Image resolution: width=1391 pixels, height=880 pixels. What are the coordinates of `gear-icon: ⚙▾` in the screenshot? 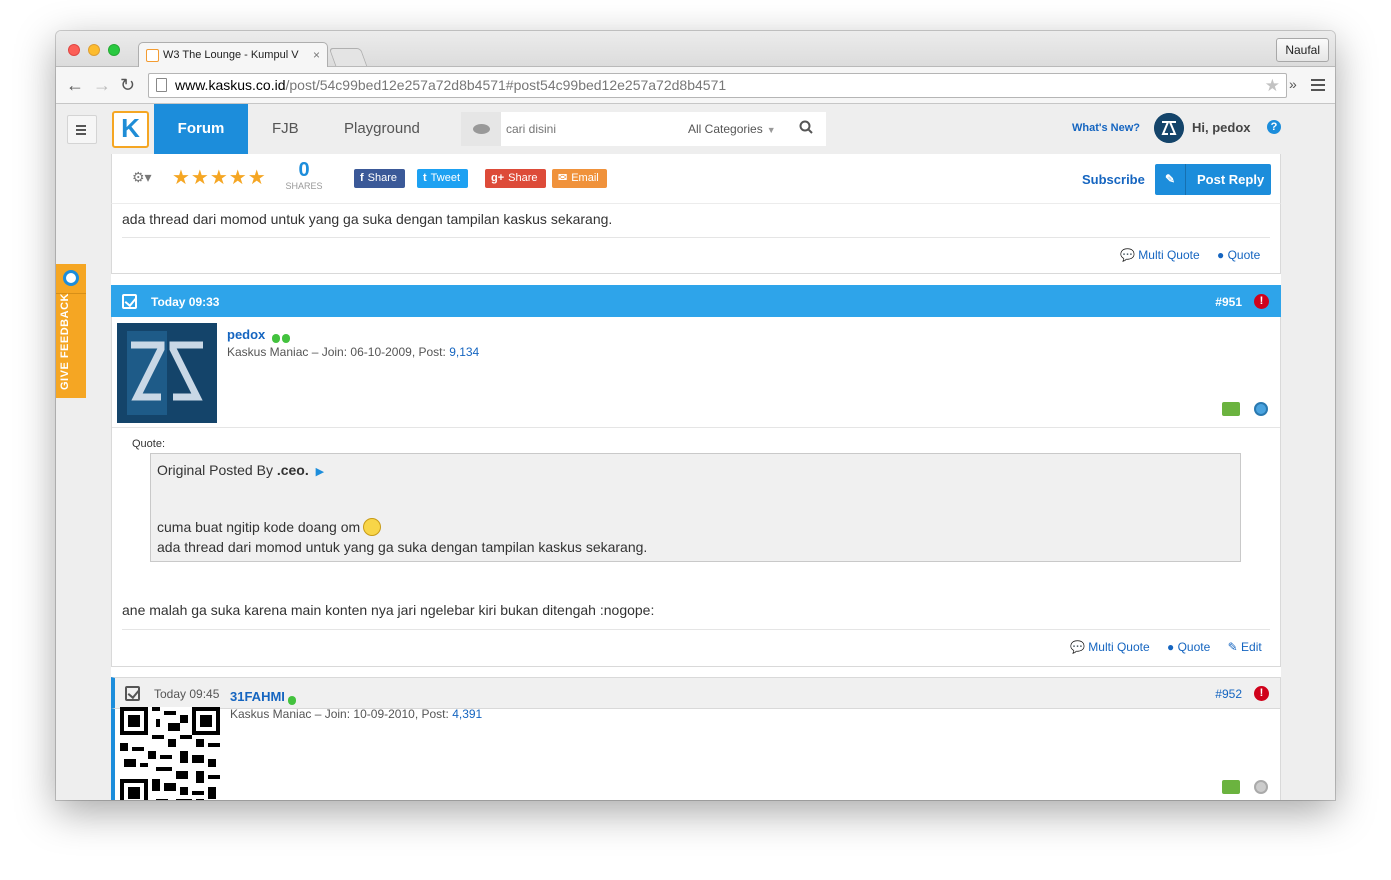 It's located at (142, 177).